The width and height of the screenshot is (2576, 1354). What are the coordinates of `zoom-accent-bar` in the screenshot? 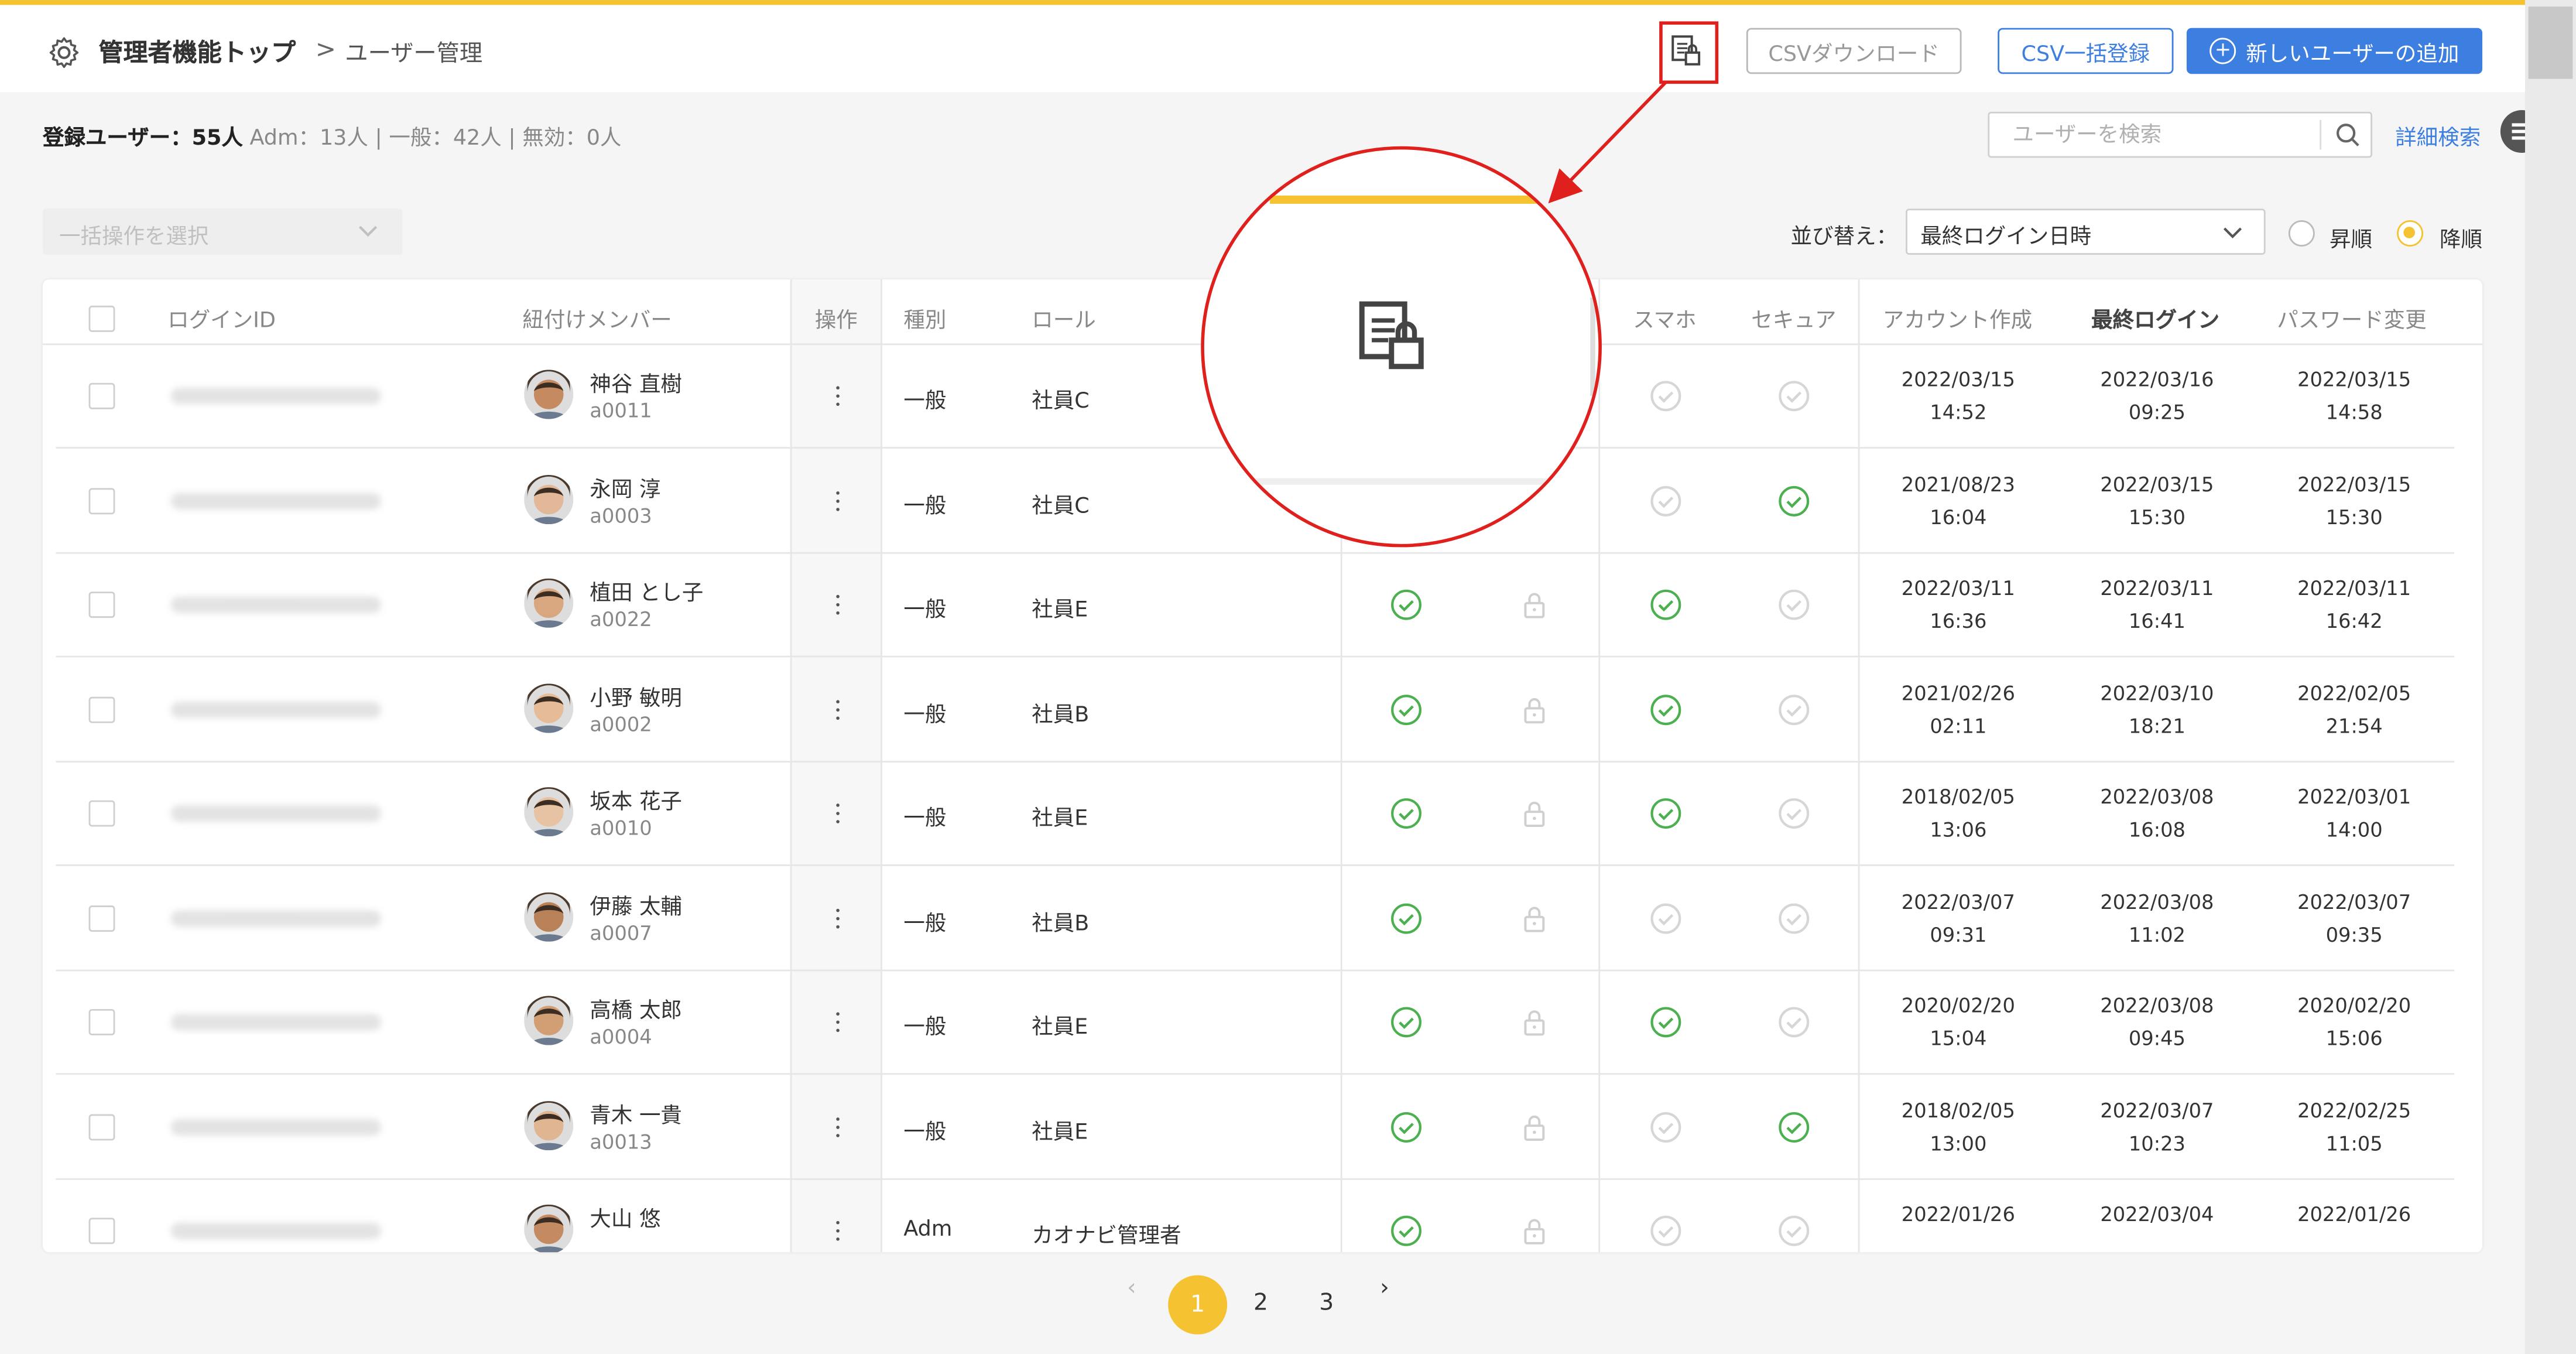 It's located at (1406, 199).